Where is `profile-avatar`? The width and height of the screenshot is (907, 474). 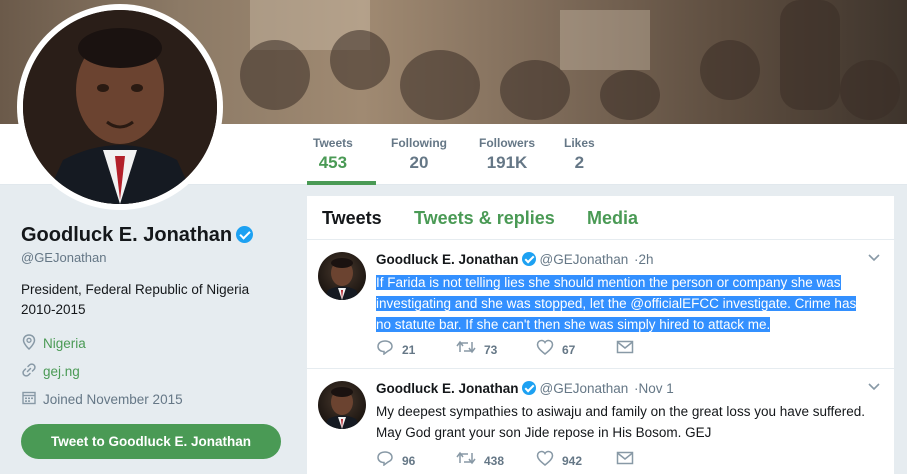
profile-avatar is located at coordinates (120, 107).